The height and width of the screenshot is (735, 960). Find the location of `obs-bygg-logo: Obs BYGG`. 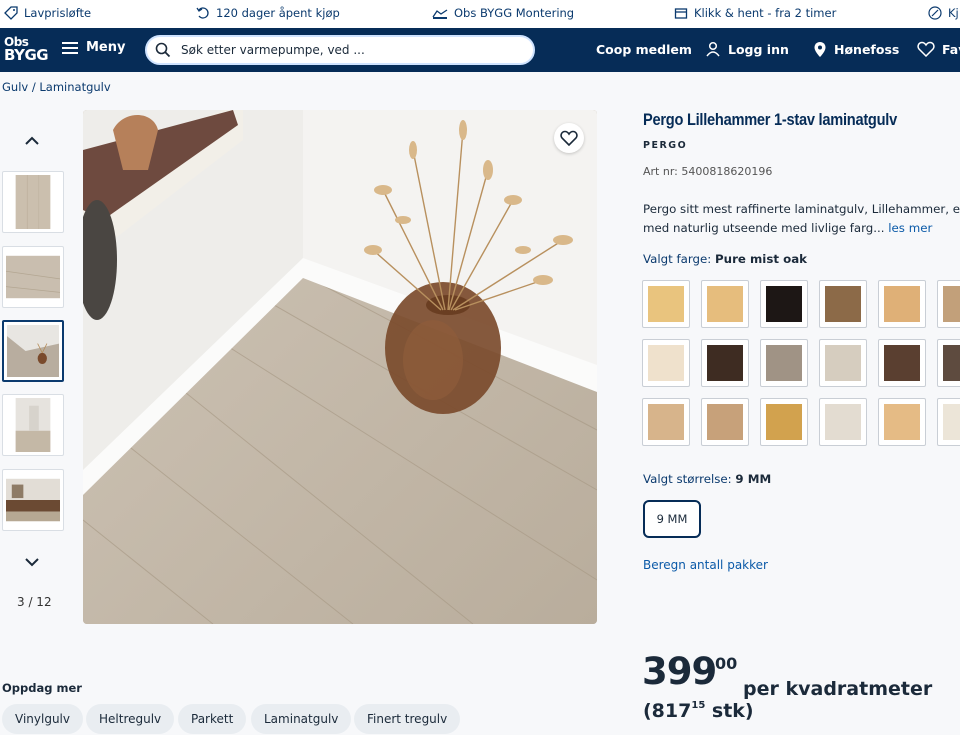

obs-bygg-logo: Obs BYGG is located at coordinates (26, 51).